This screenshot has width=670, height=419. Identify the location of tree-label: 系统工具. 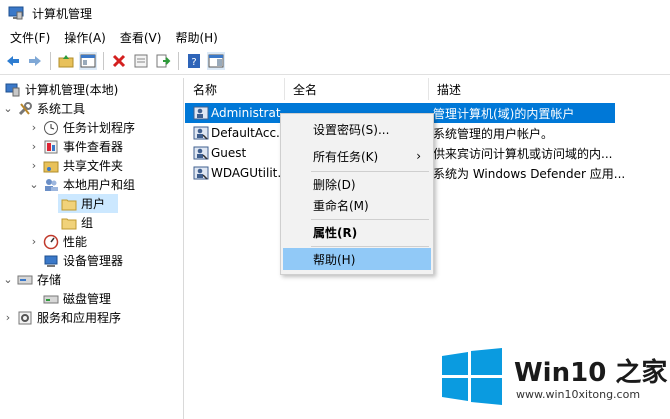
(61, 109).